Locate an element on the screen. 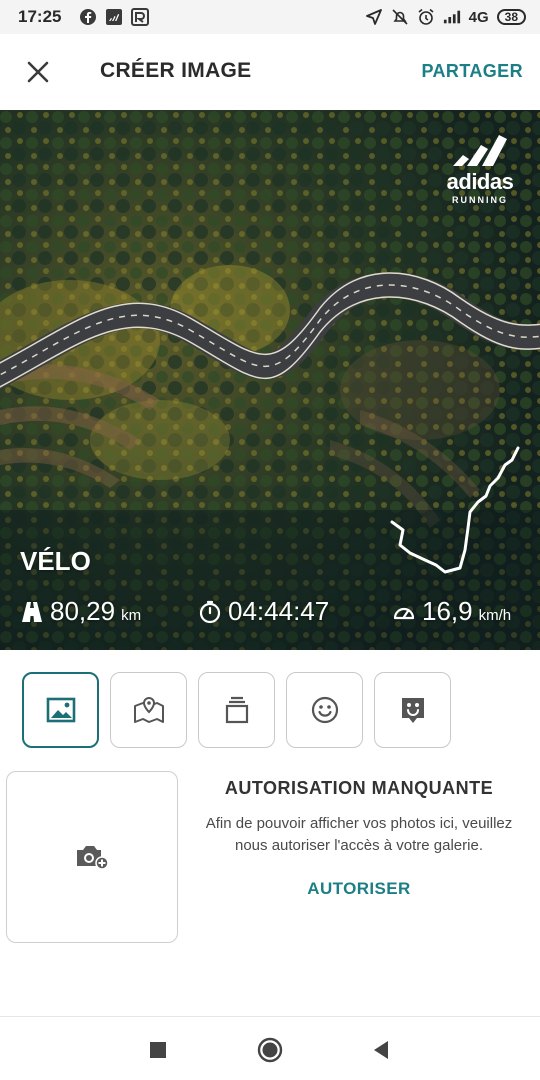  image-icon is located at coordinates (60, 710).